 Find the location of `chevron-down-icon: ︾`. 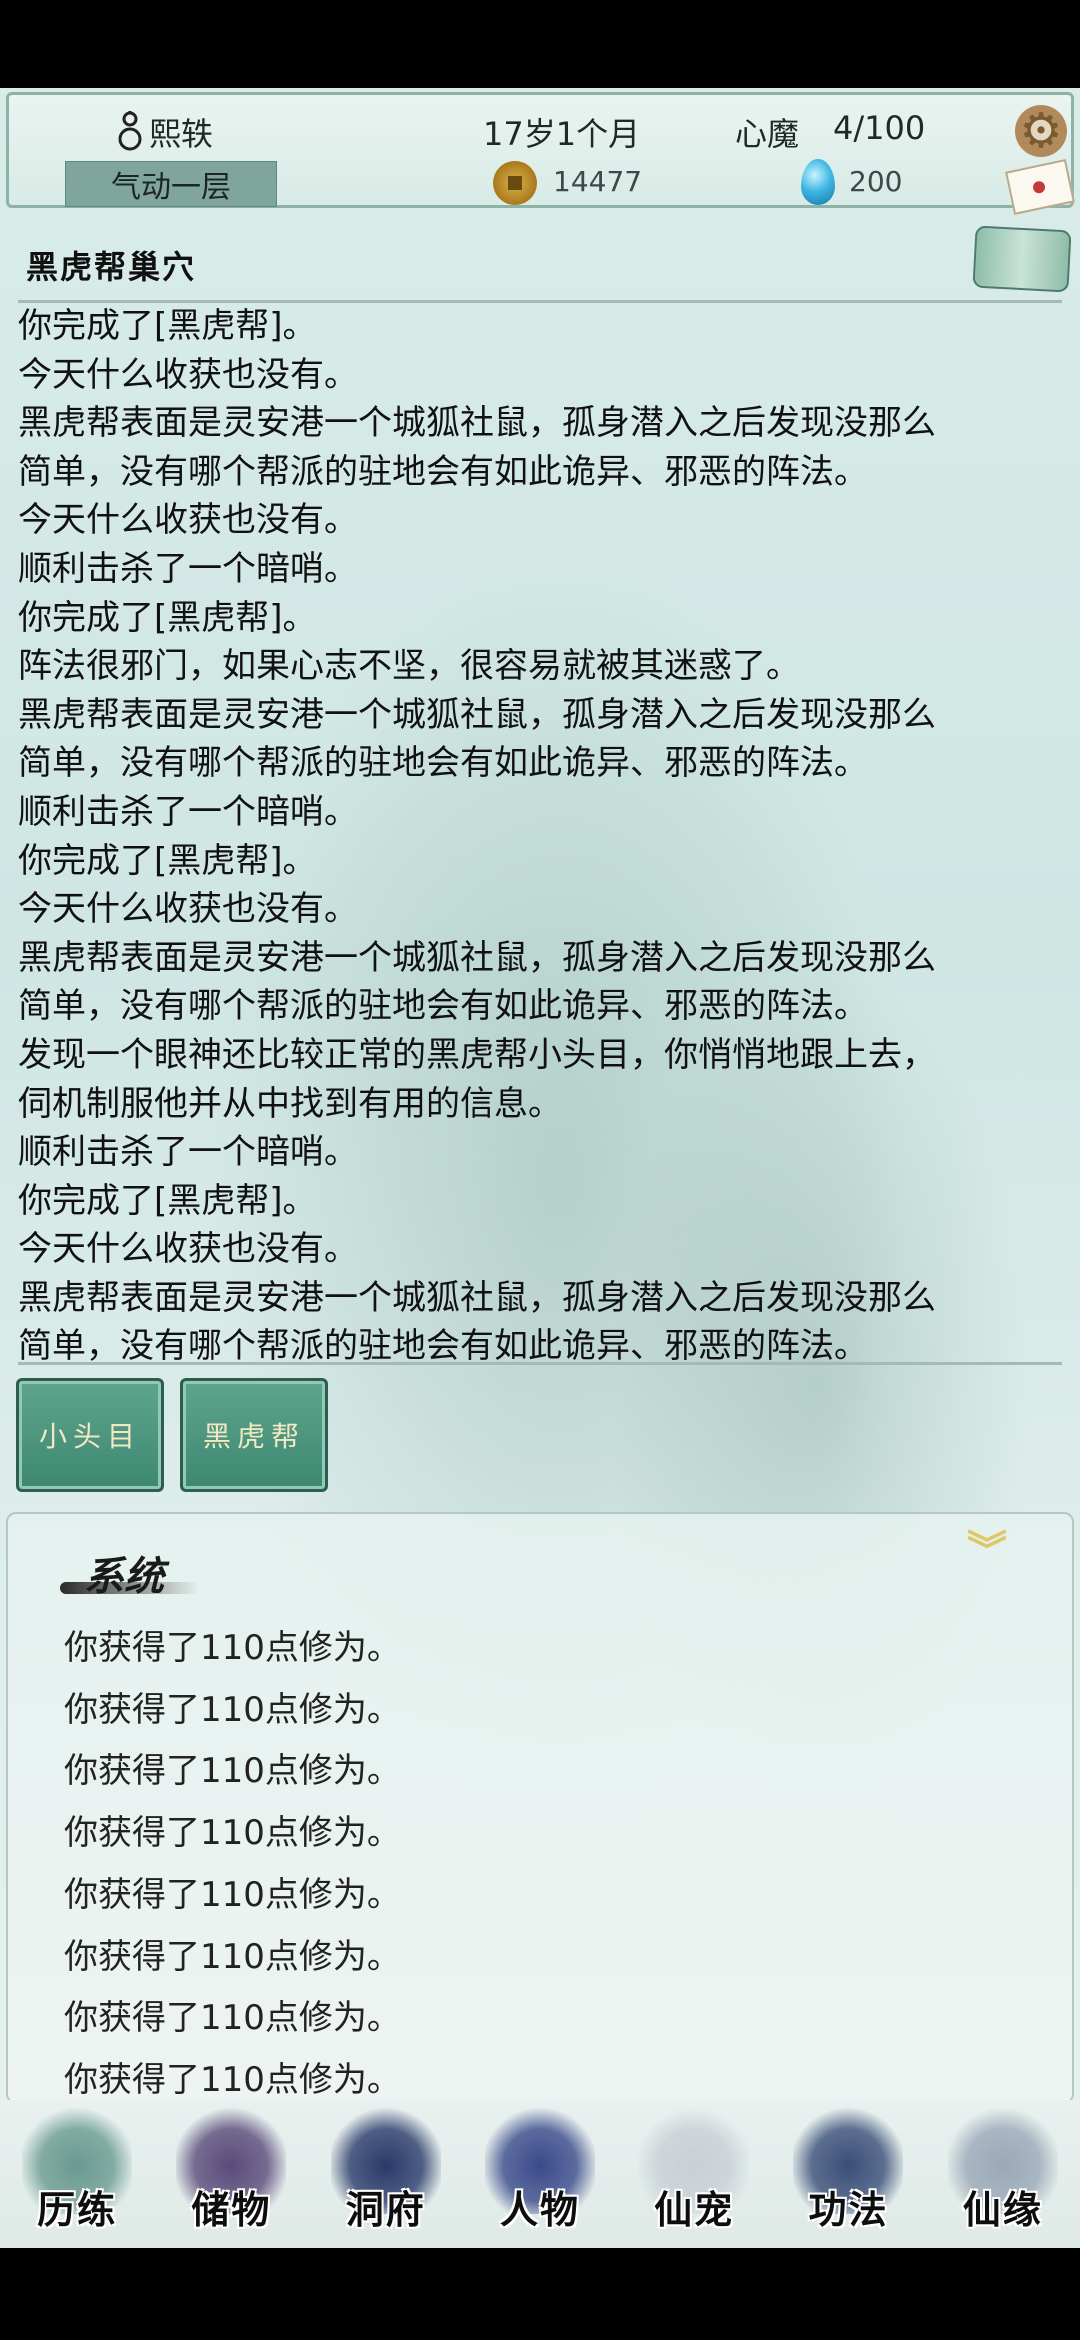

chevron-down-icon: ︾ is located at coordinates (987, 1551).